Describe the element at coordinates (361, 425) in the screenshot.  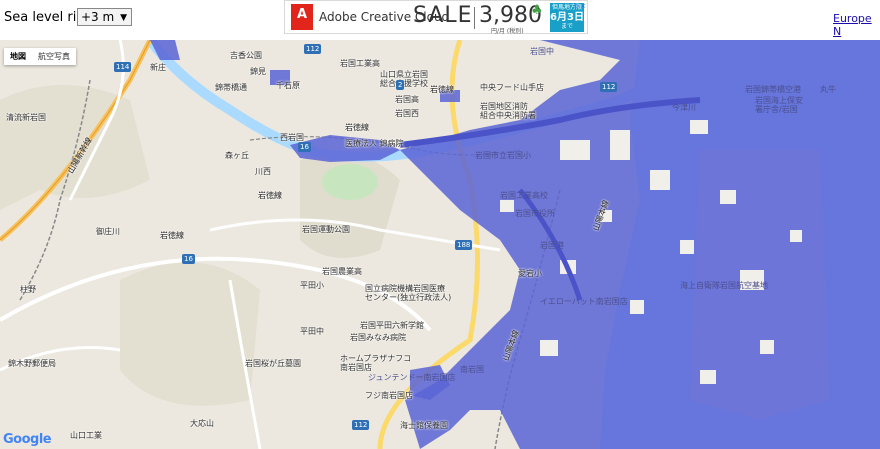
I see `road-shield-112-south: 112` at that location.